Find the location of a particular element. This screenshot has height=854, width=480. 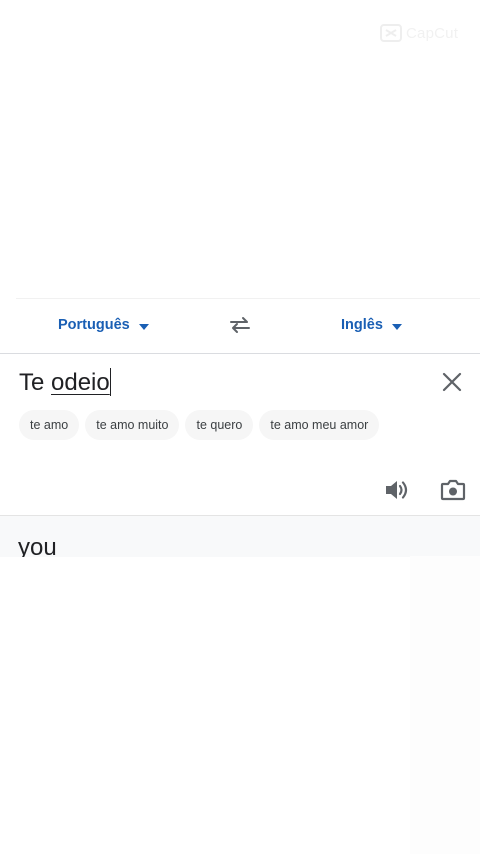

capcut-watermark: CapCut is located at coordinates (426, 33).